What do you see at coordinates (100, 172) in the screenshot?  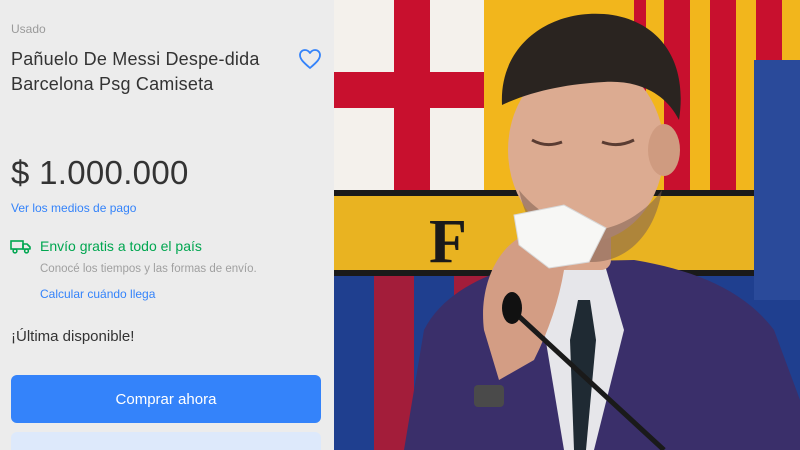 I see `product-price: $ 1.000.000` at bounding box center [100, 172].